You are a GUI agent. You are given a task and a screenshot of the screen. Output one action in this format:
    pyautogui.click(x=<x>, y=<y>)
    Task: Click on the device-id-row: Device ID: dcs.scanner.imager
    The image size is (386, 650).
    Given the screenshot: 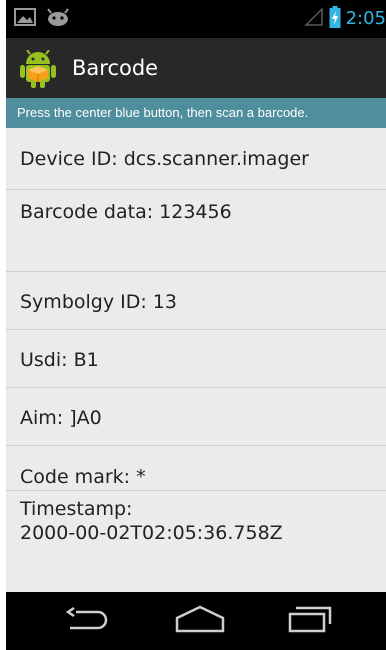 What is the action you would take?
    pyautogui.click(x=196, y=159)
    